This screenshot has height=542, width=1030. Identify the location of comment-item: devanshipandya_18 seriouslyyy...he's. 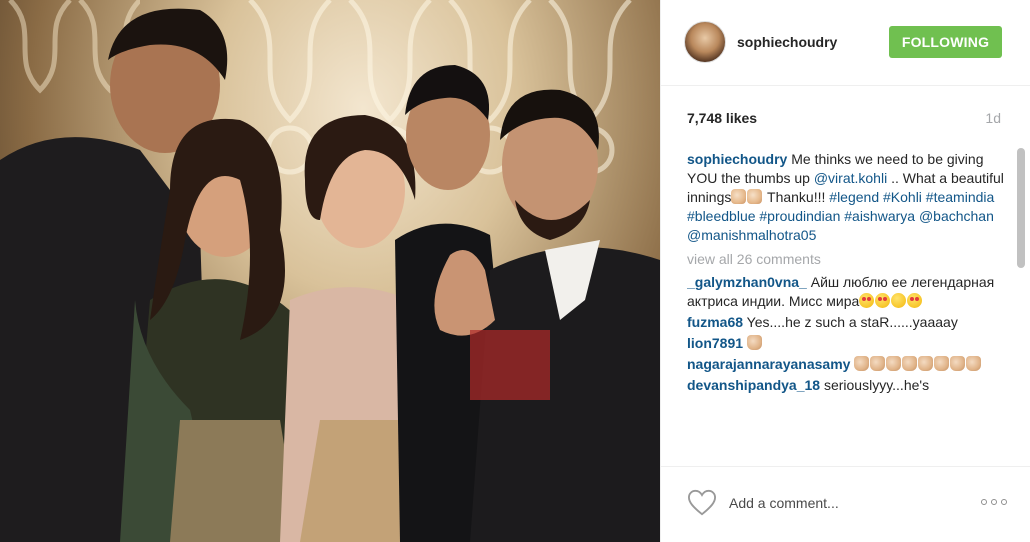
(847, 385).